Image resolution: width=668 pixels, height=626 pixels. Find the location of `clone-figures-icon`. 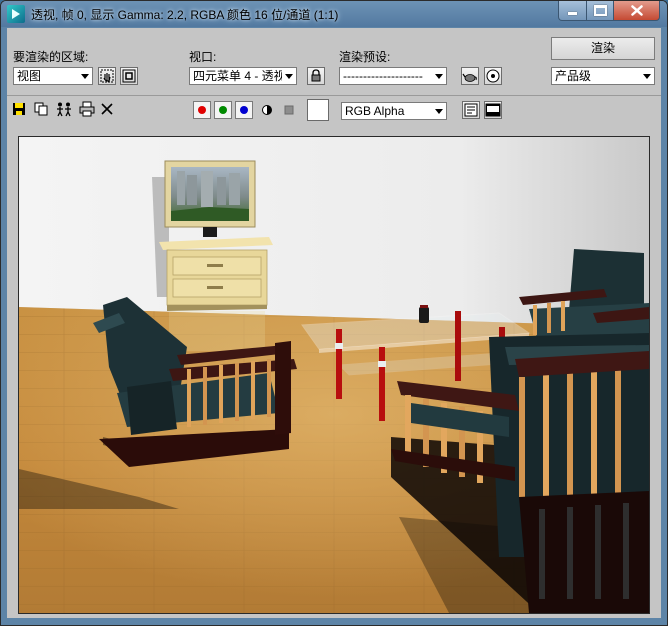

clone-figures-icon is located at coordinates (64, 109).